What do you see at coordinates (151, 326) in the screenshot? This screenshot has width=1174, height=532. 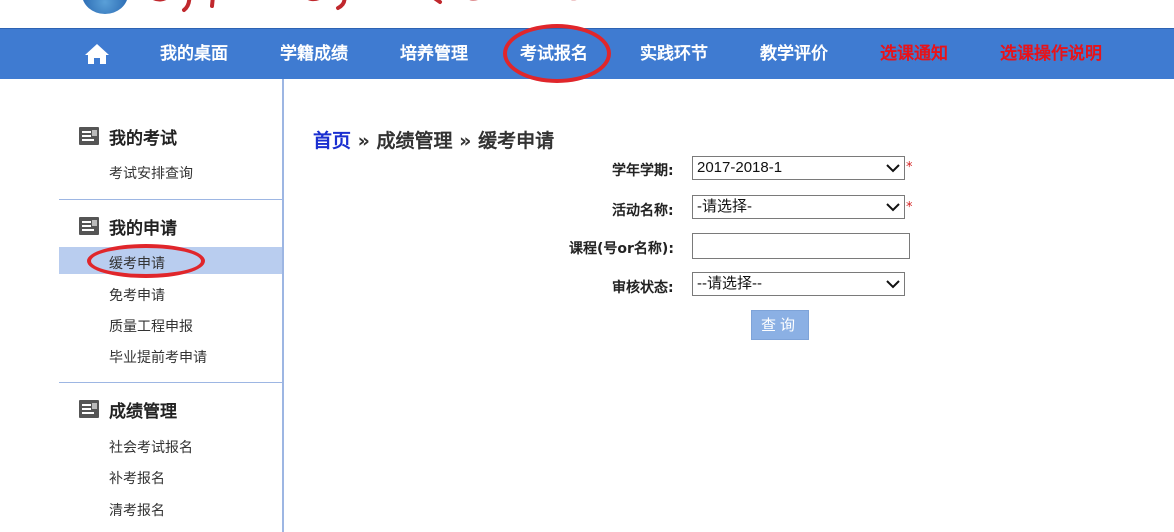 I see `sidebar-item-quality-project: 质量工程申报` at bounding box center [151, 326].